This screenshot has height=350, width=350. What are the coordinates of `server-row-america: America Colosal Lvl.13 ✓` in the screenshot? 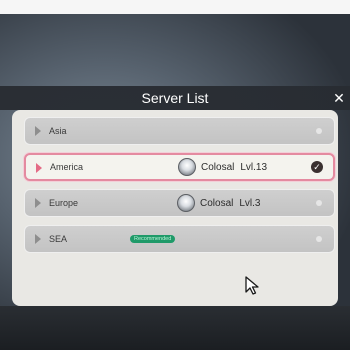 It's located at (179, 167).